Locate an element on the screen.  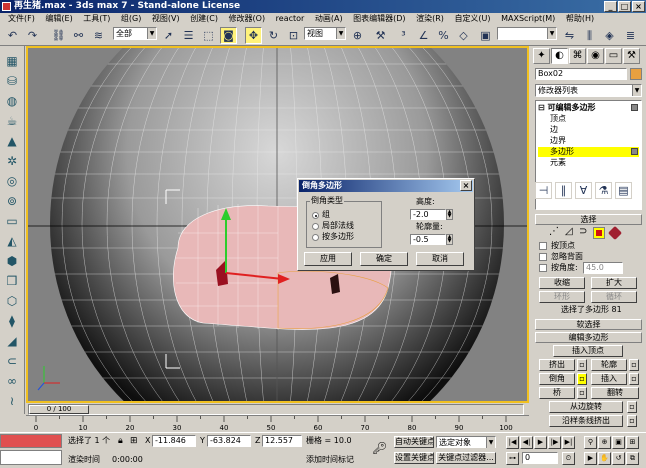
spinner-snap-icon: ◇ is located at coordinates (463, 35).